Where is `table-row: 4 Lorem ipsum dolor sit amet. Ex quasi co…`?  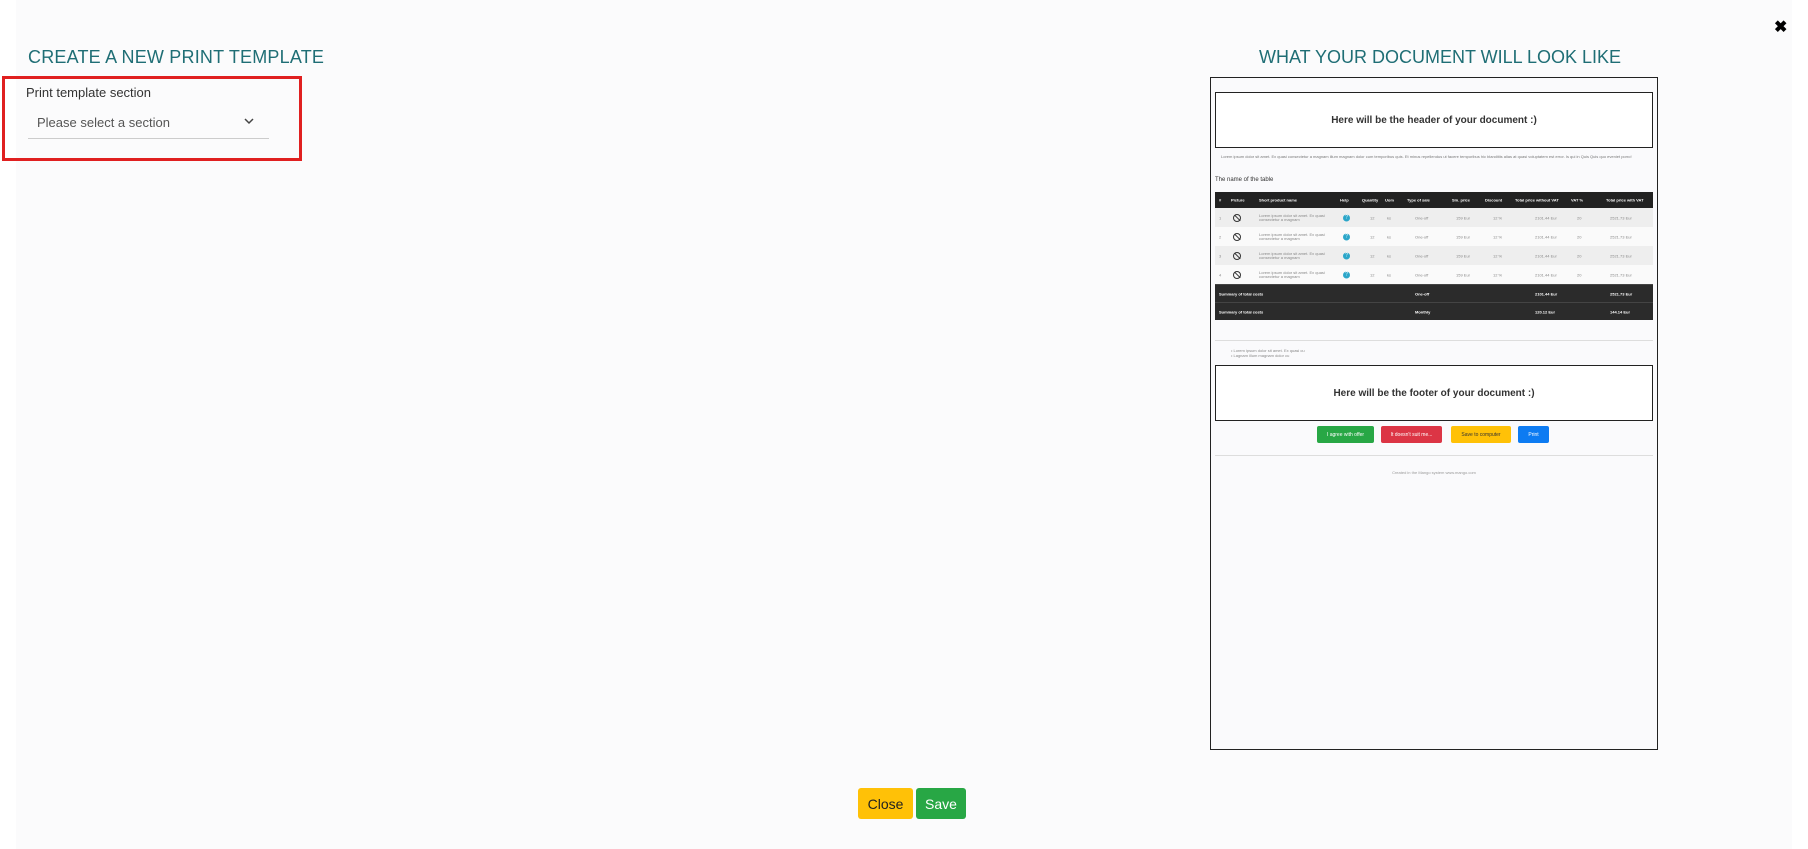
table-row: 4 Lorem ipsum dolor sit amet. Ex quasi co… is located at coordinates (1434, 274).